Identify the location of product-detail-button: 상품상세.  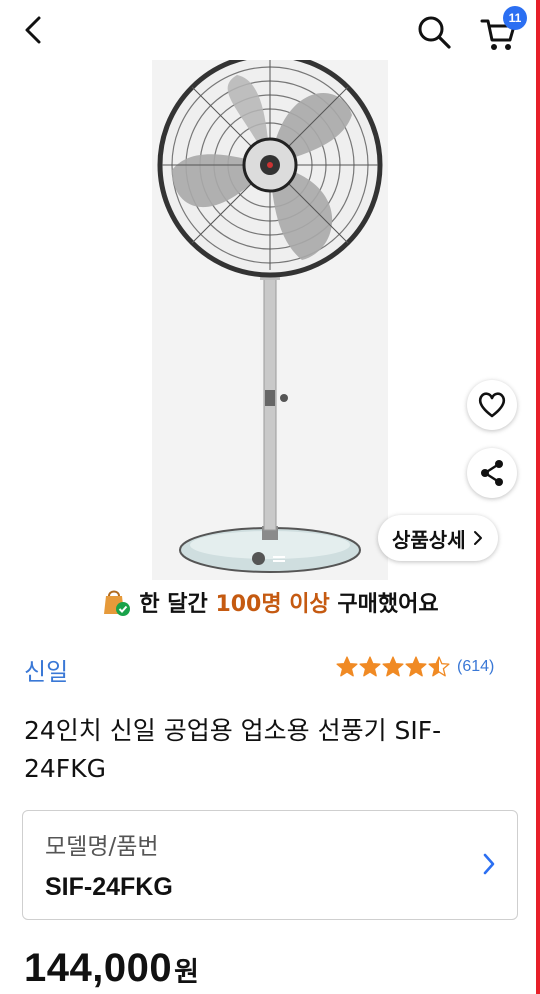
(438, 538).